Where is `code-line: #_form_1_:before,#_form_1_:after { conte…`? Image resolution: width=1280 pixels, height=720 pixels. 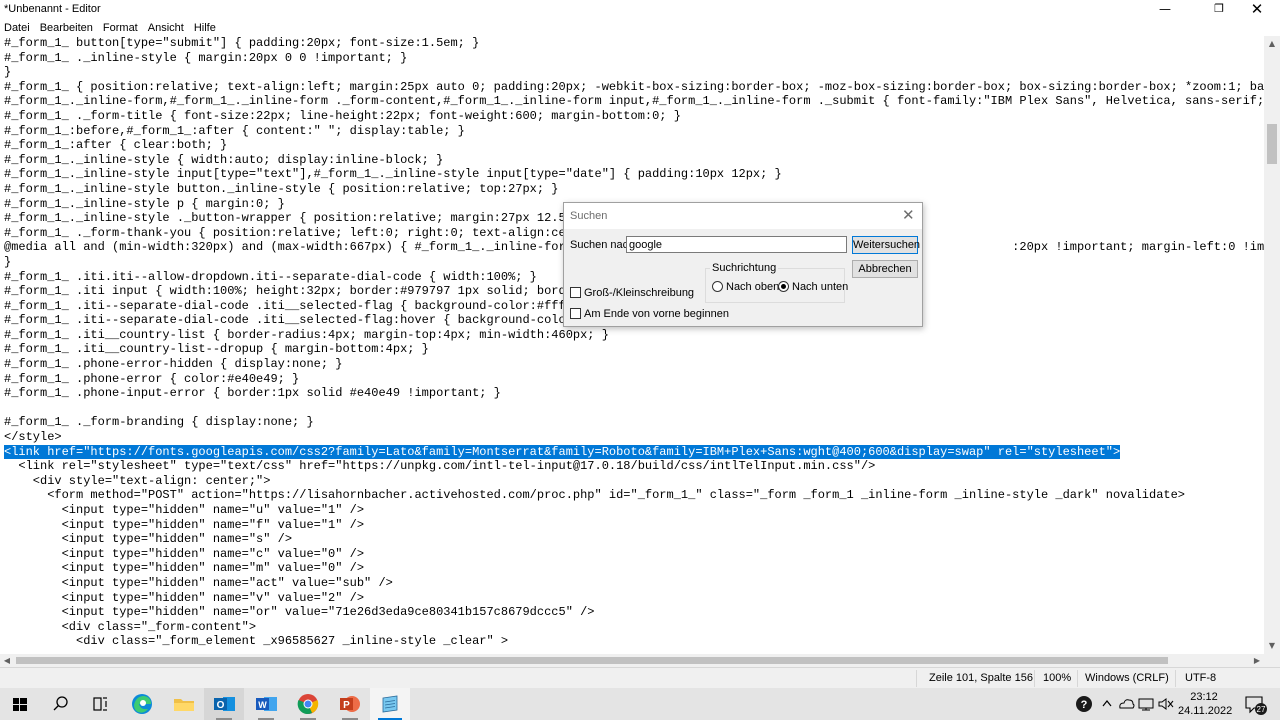 code-line: #_form_1_:before,#_form_1_:after { conte… is located at coordinates (634, 131).